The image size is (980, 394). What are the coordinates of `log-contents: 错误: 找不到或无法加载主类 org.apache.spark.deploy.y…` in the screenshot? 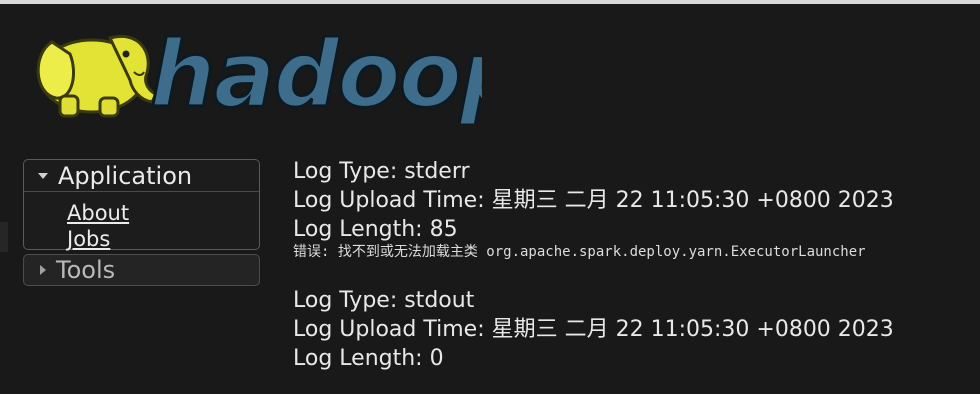 It's located at (579, 252).